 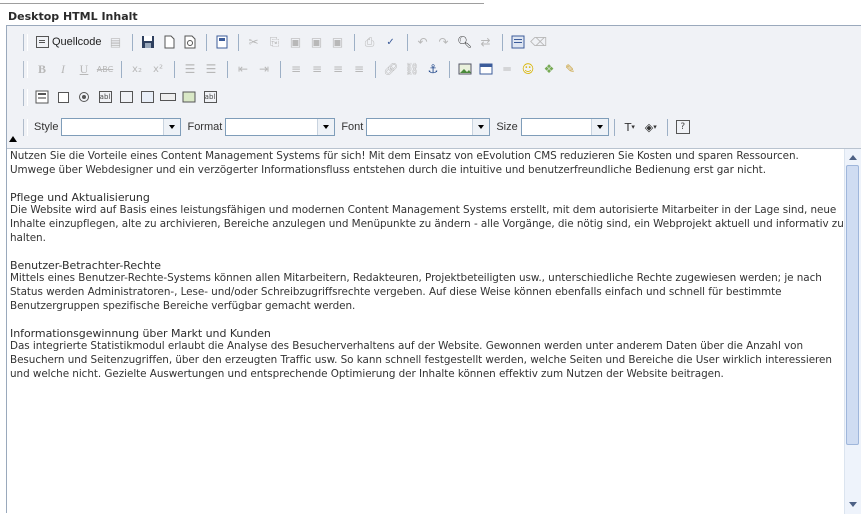 I want to click on save-icon, so click(x=148, y=42).